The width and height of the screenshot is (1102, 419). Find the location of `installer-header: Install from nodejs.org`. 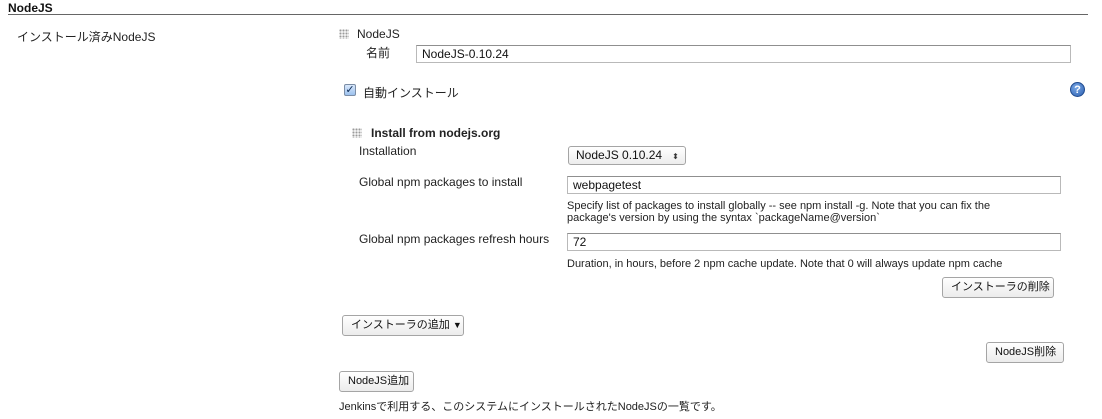

installer-header: Install from nodejs.org is located at coordinates (436, 133).